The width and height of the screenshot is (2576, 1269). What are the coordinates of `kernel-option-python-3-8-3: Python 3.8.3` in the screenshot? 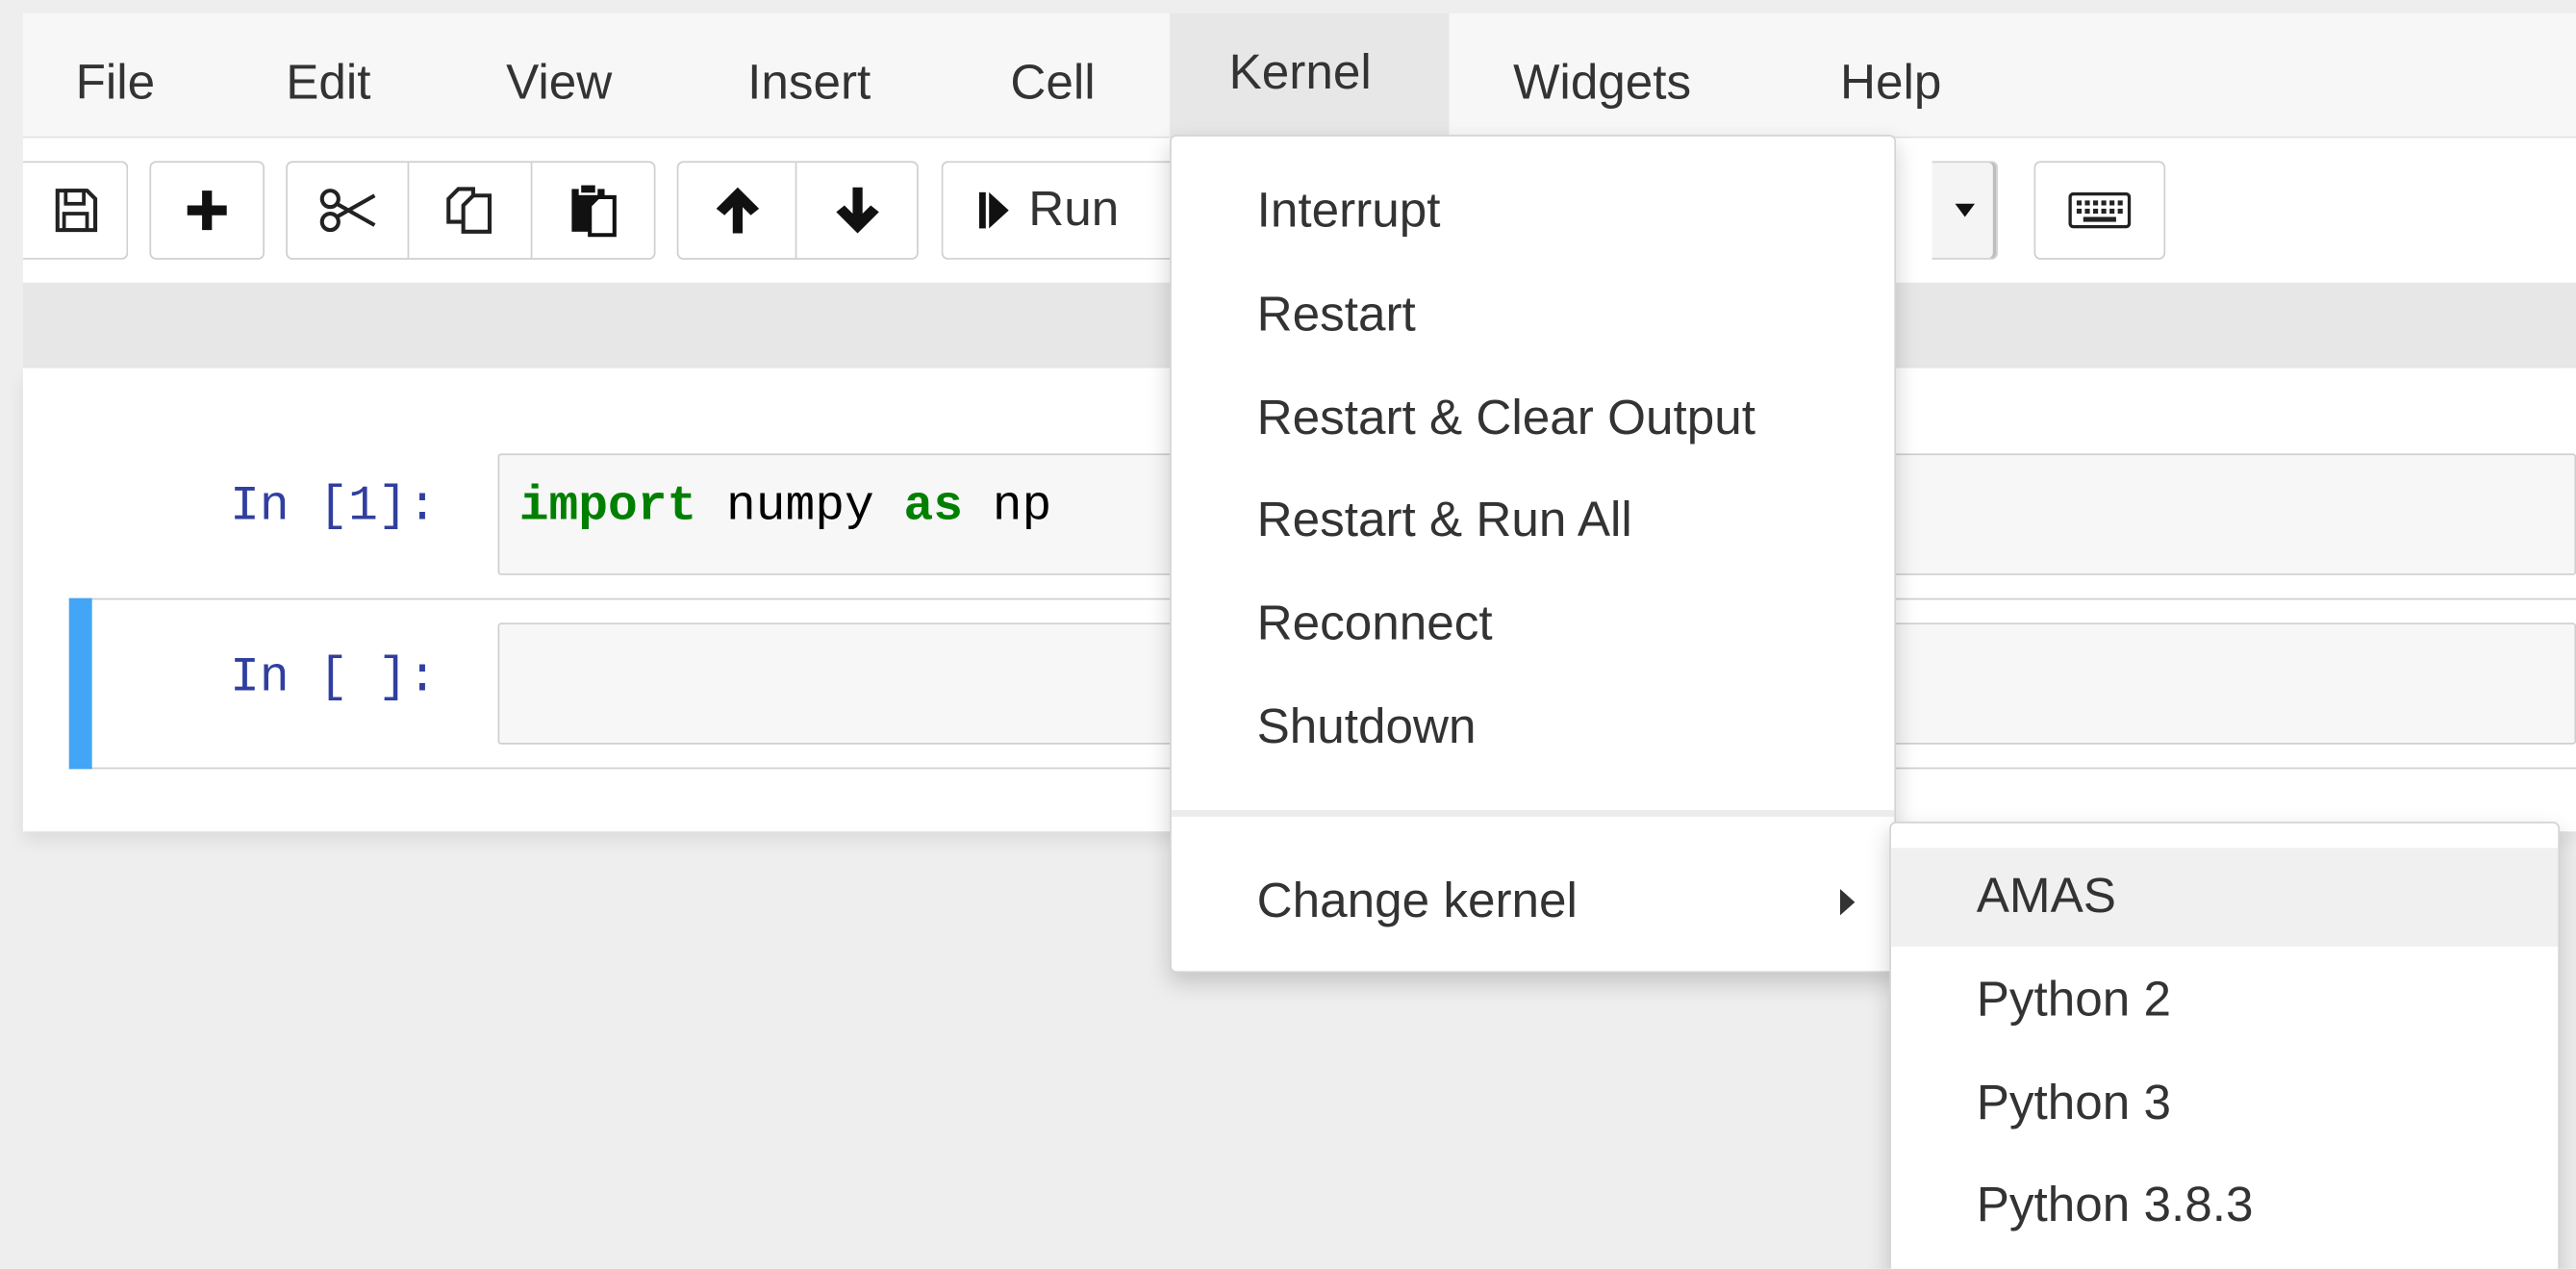 It's located at (2224, 1205).